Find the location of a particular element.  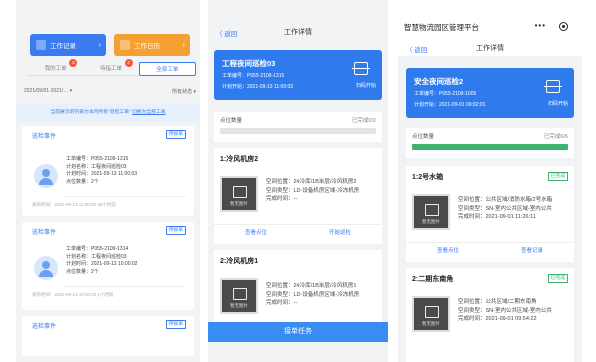

work-calendar-button: 工作日历 › is located at coordinates (152, 45).